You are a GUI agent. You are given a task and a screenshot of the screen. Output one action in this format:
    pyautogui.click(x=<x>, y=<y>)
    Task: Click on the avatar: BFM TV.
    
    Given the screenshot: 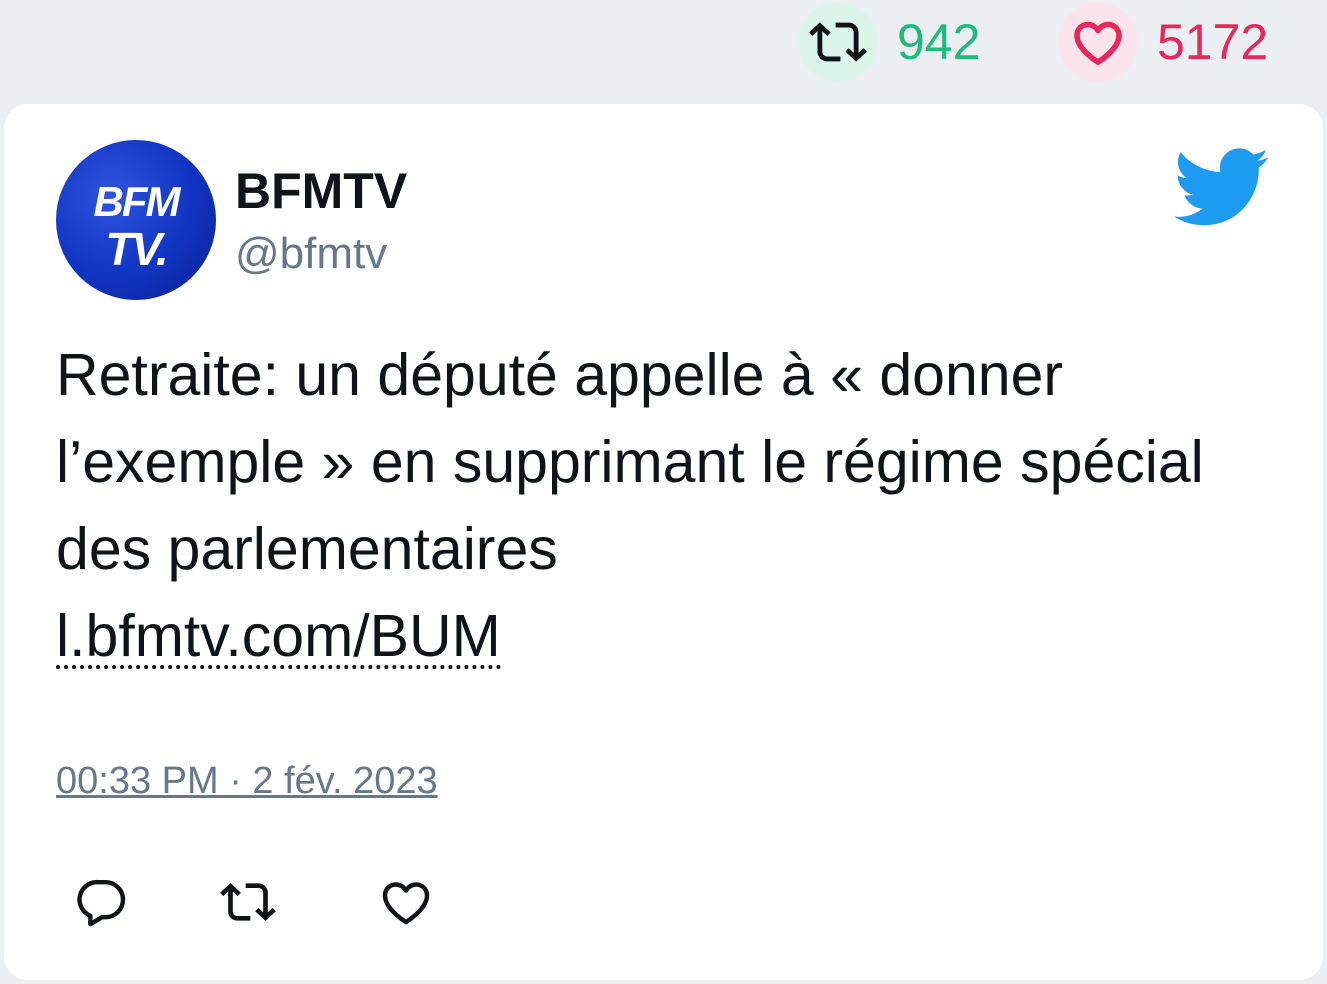 What is the action you would take?
    pyautogui.click(x=136, y=220)
    